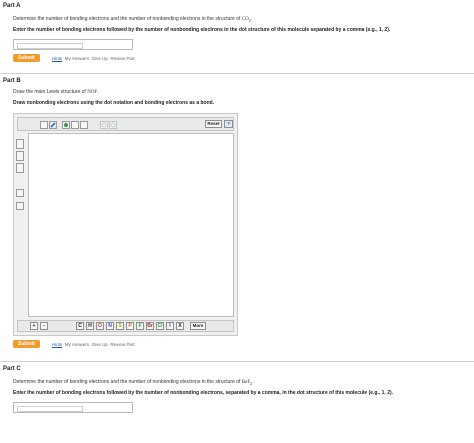 This screenshot has width=474, height=443. What do you see at coordinates (170, 326) in the screenshot?
I see `atom-button-i: I` at bounding box center [170, 326].